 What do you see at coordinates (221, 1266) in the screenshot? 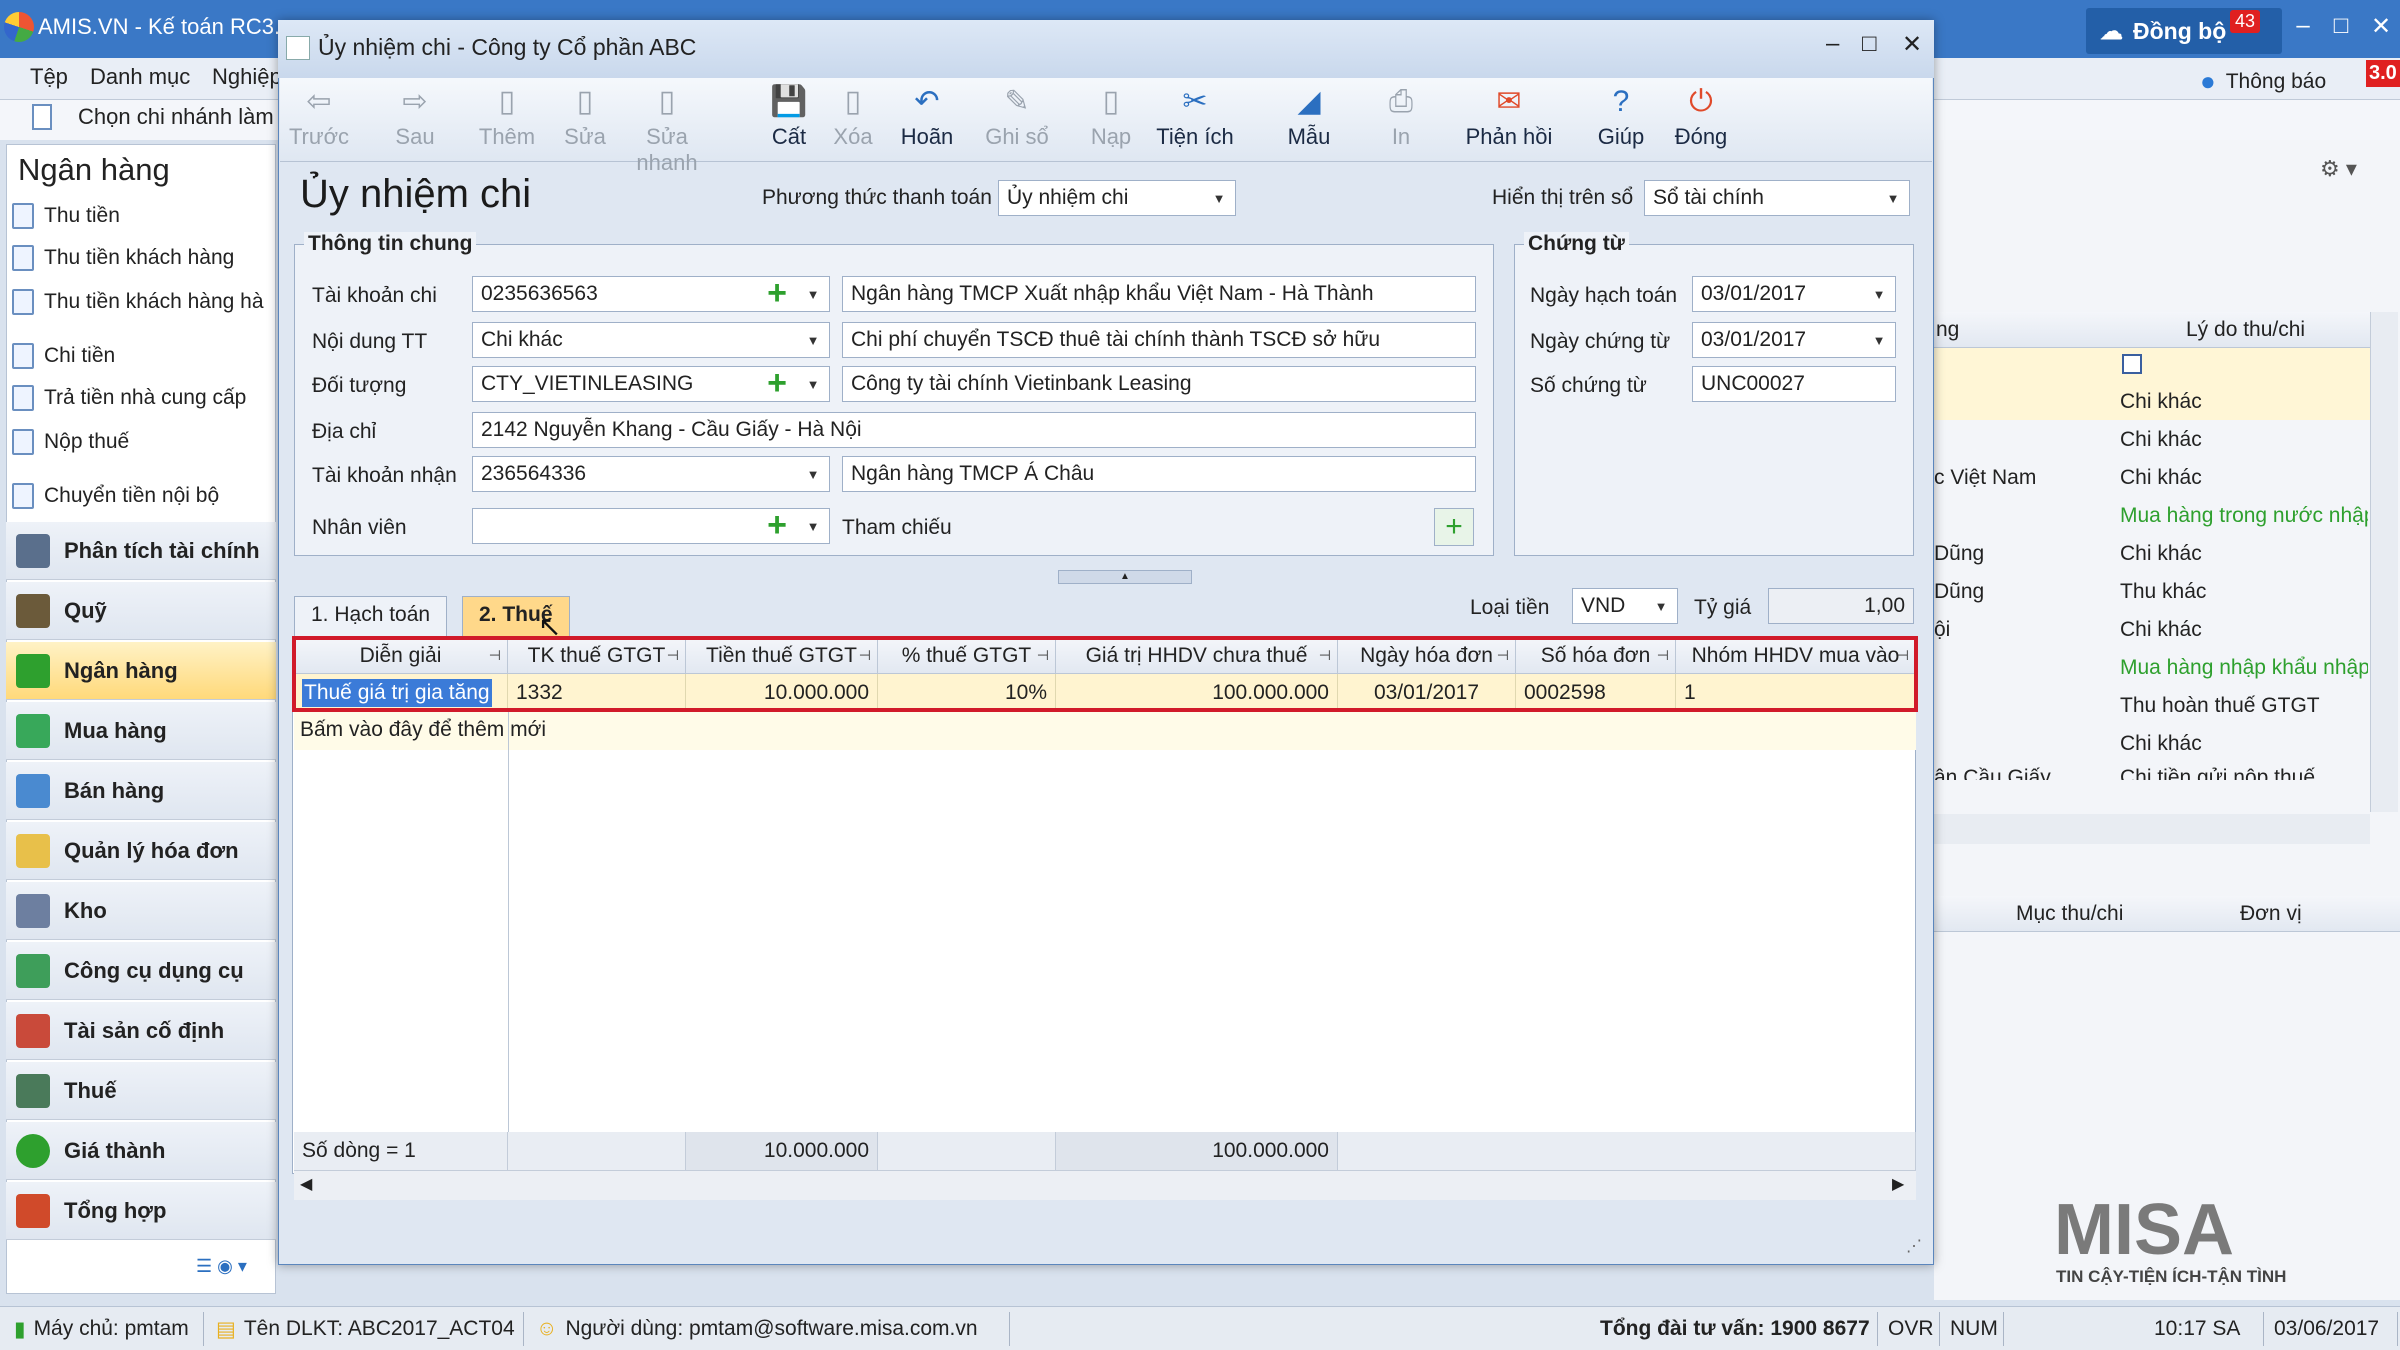
I see `sidebar-options-icon: ☰ ◉ ▾` at bounding box center [221, 1266].